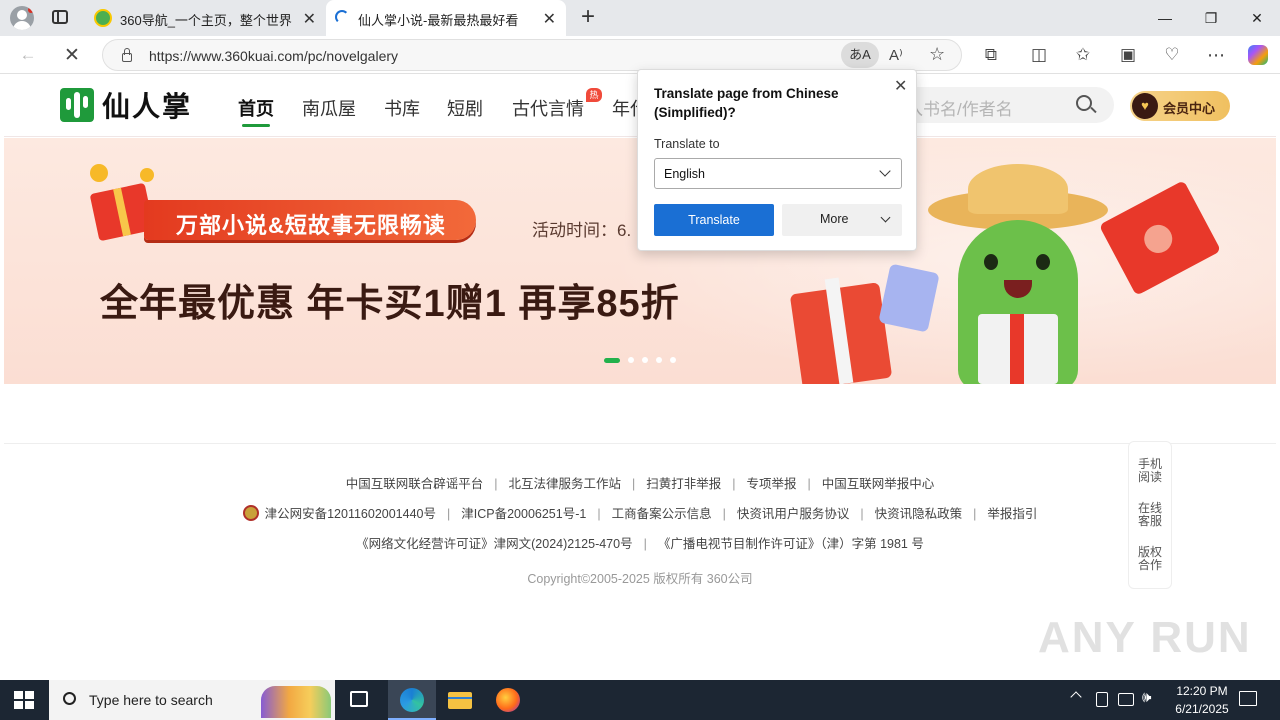 This screenshot has height=720, width=1280. I want to click on banner-headline: 全年最优惠 年卡买1赠1 再享85折, so click(390, 304).